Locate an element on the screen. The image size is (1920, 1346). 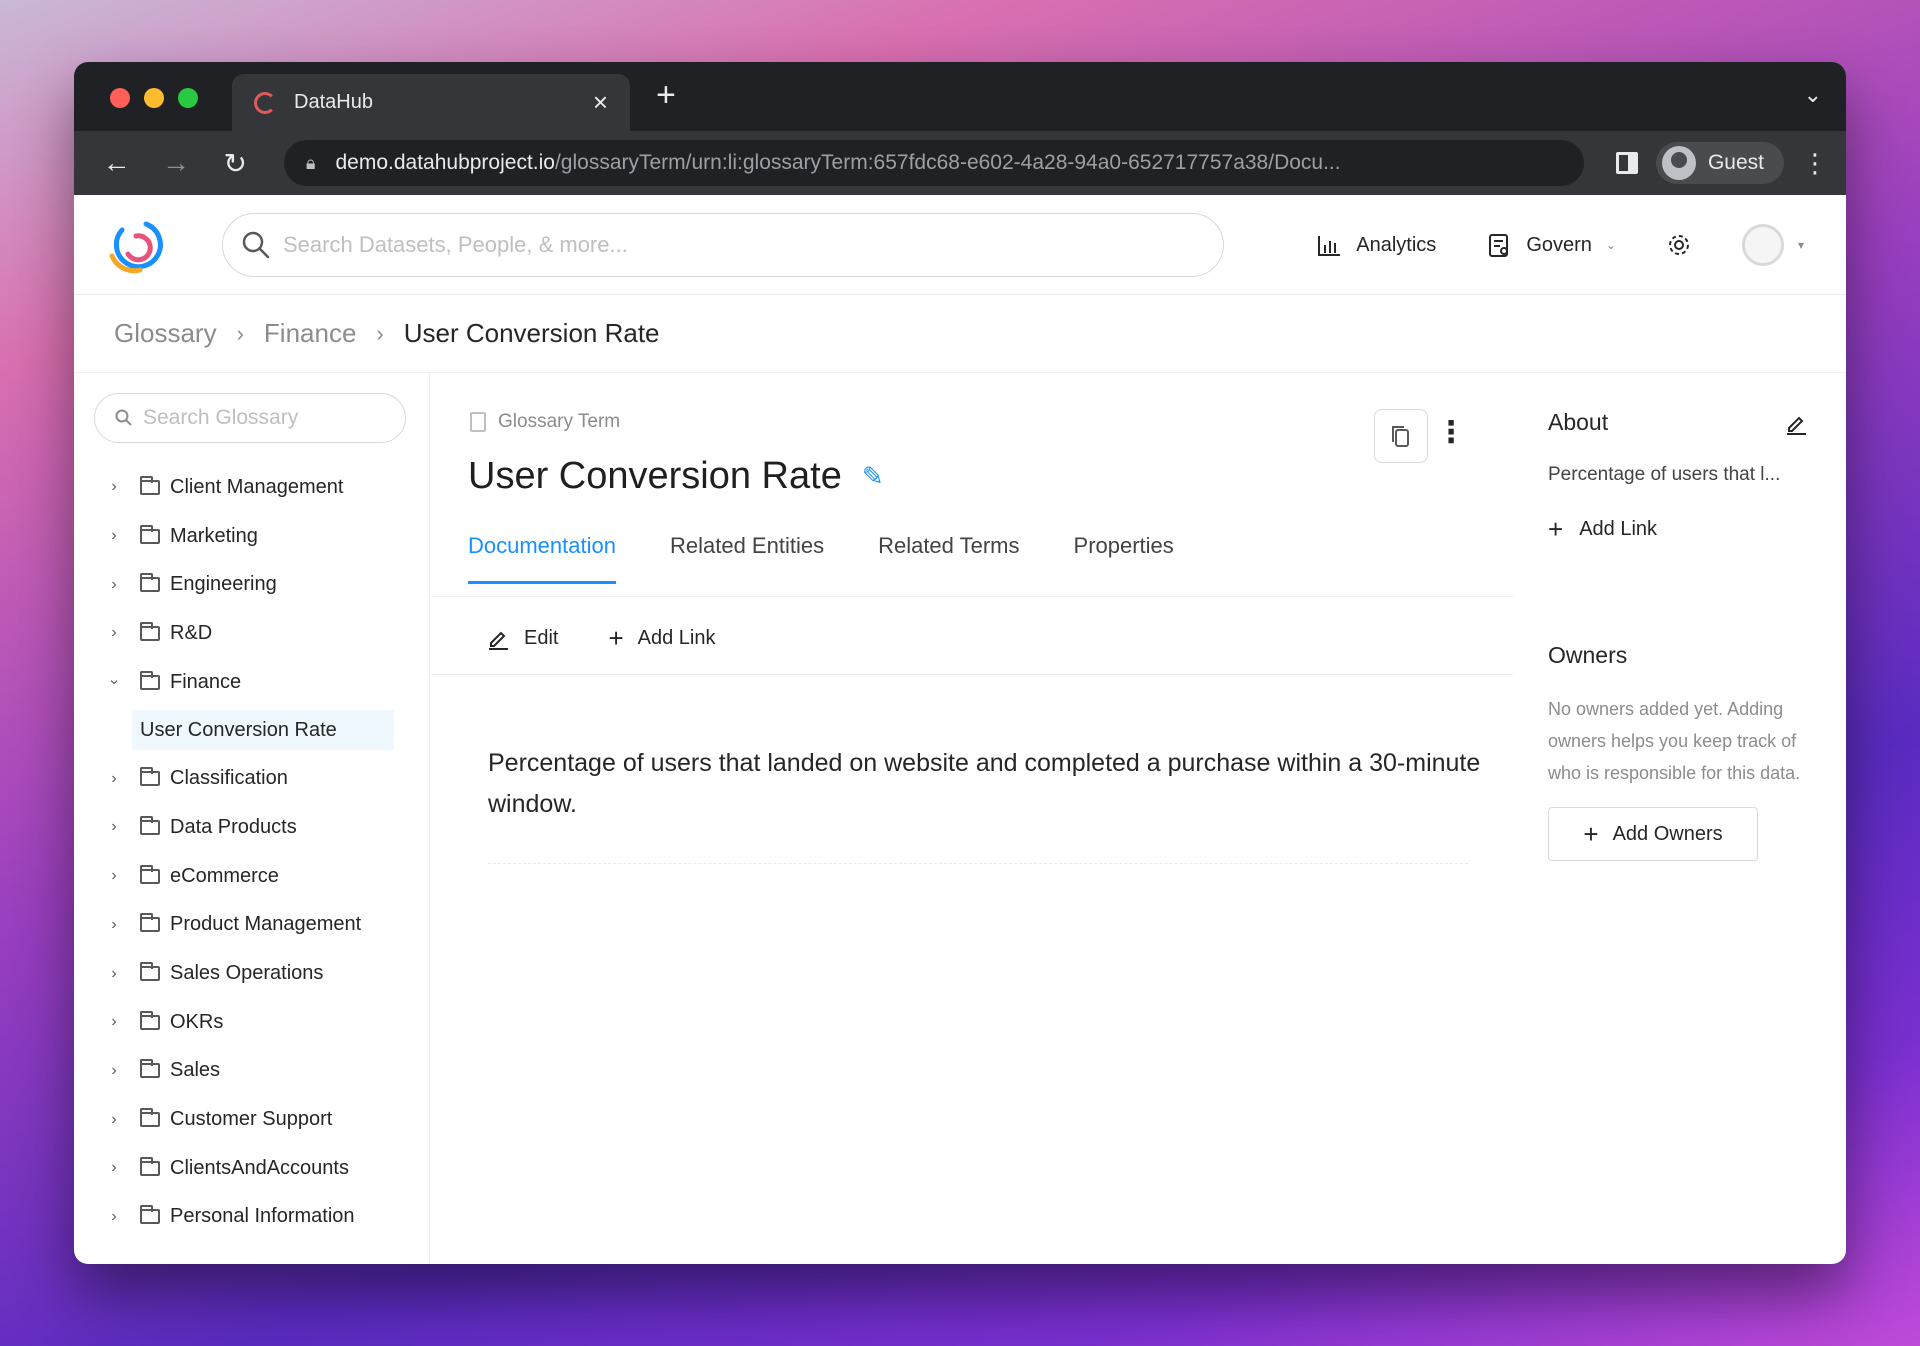
gear-icon is located at coordinates (1678, 245).